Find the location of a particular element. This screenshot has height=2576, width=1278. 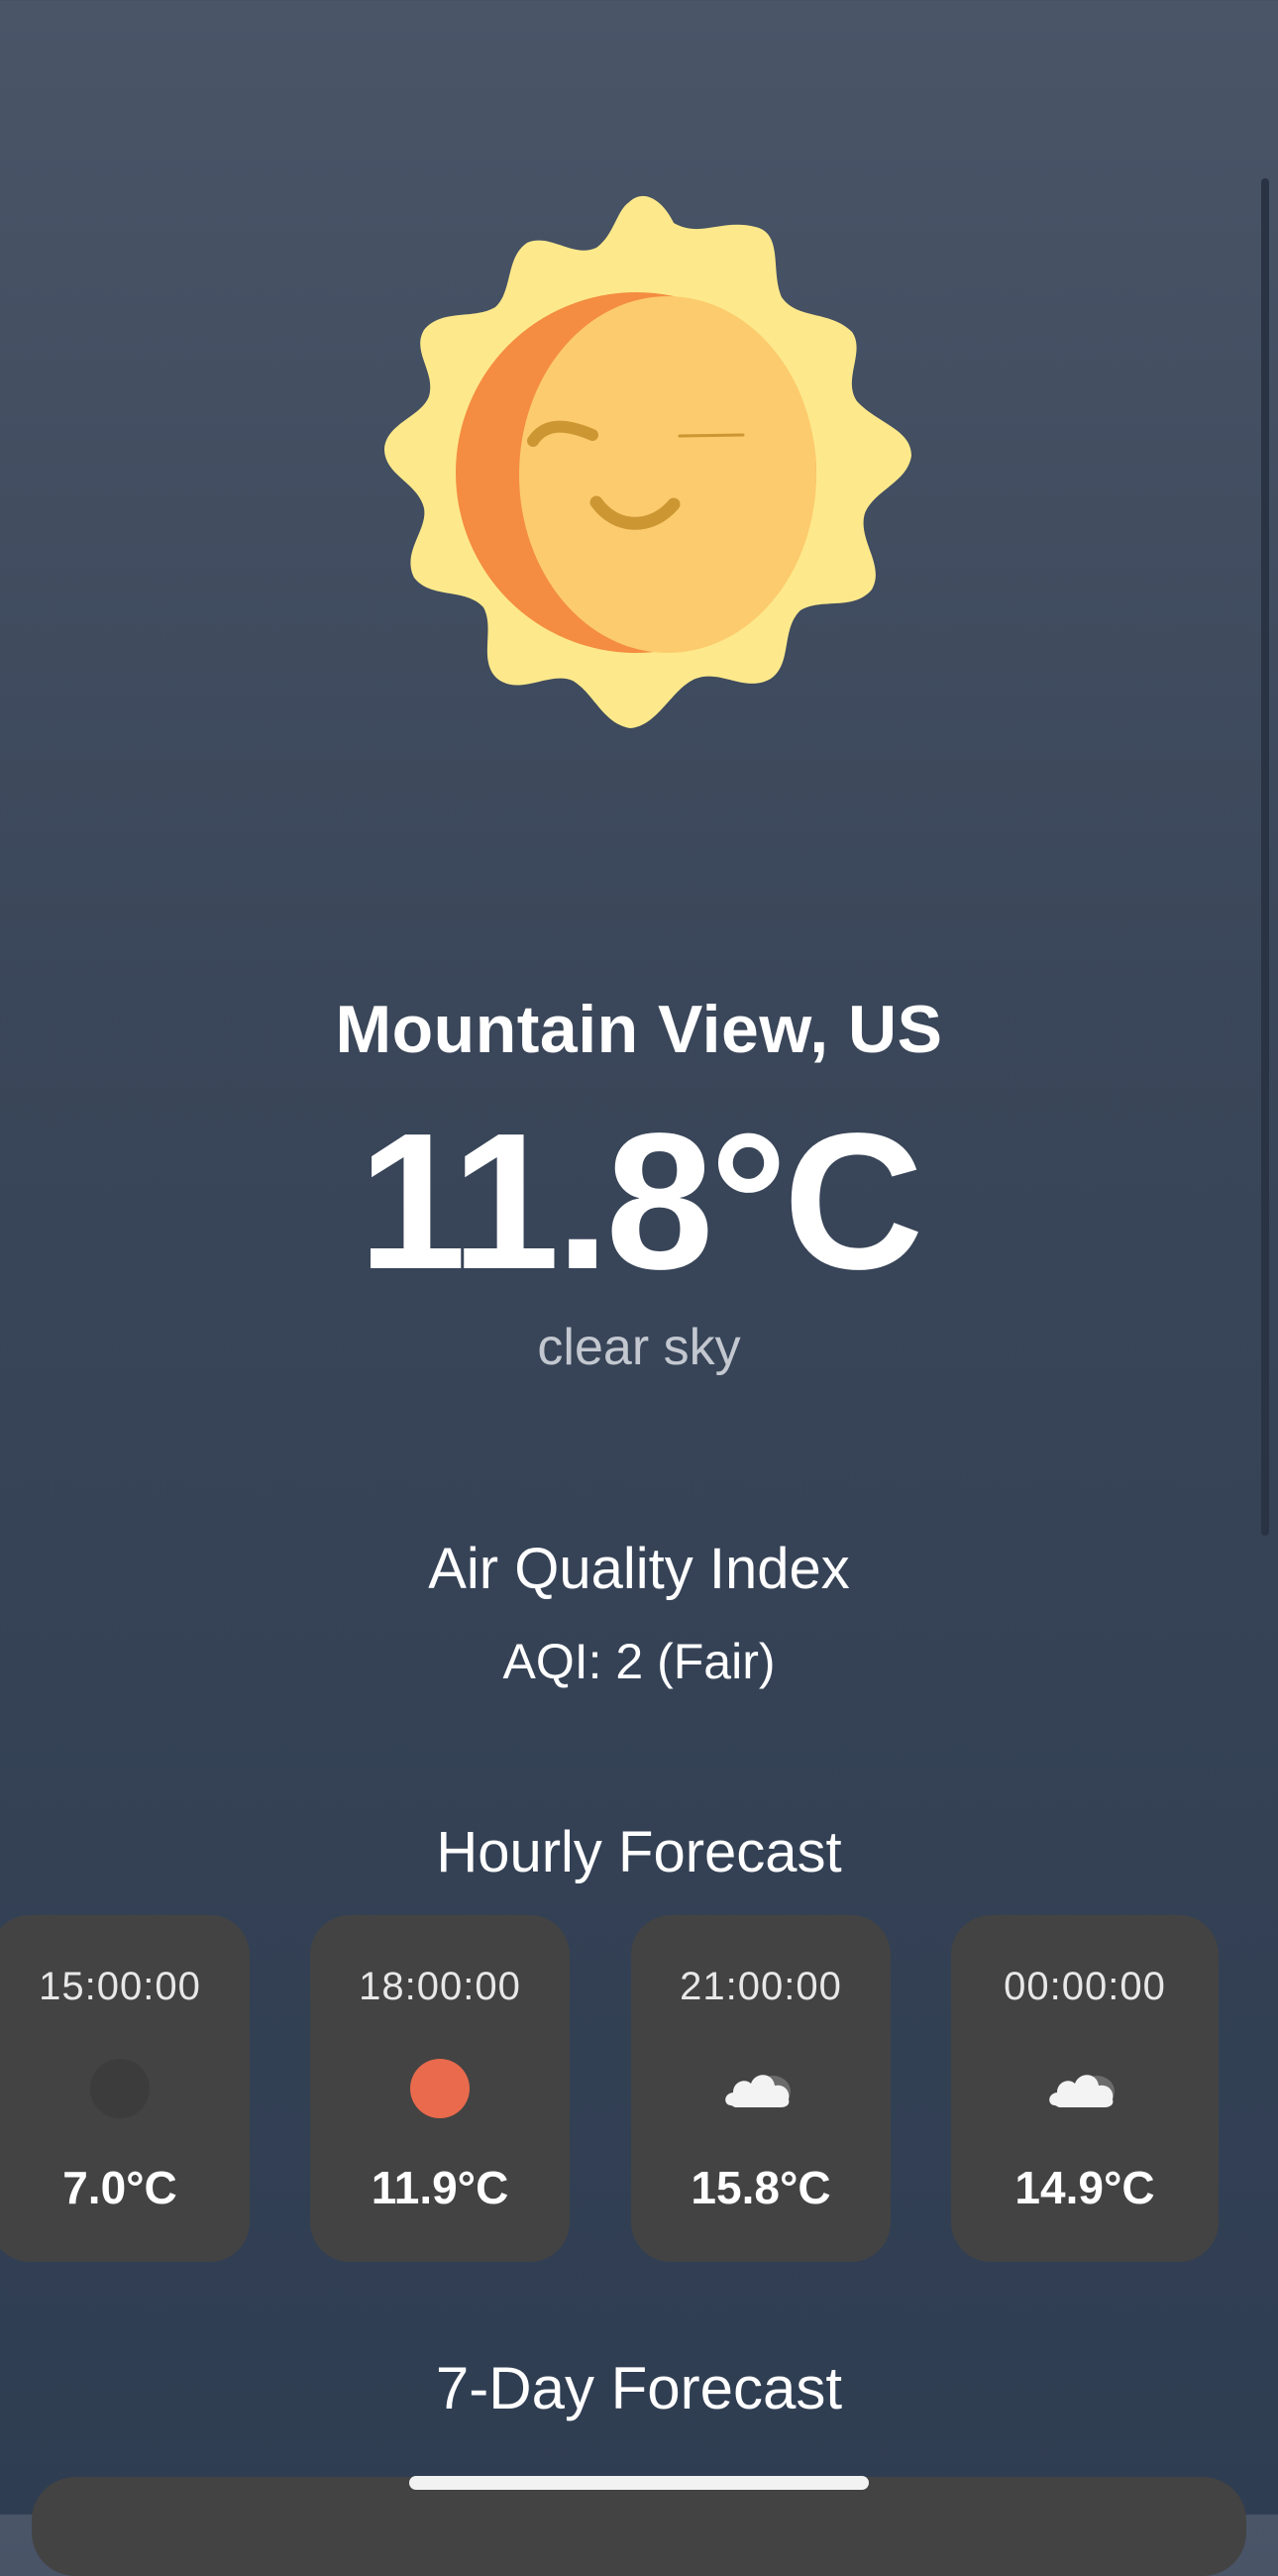

sun-dot-icon is located at coordinates (439, 2089).